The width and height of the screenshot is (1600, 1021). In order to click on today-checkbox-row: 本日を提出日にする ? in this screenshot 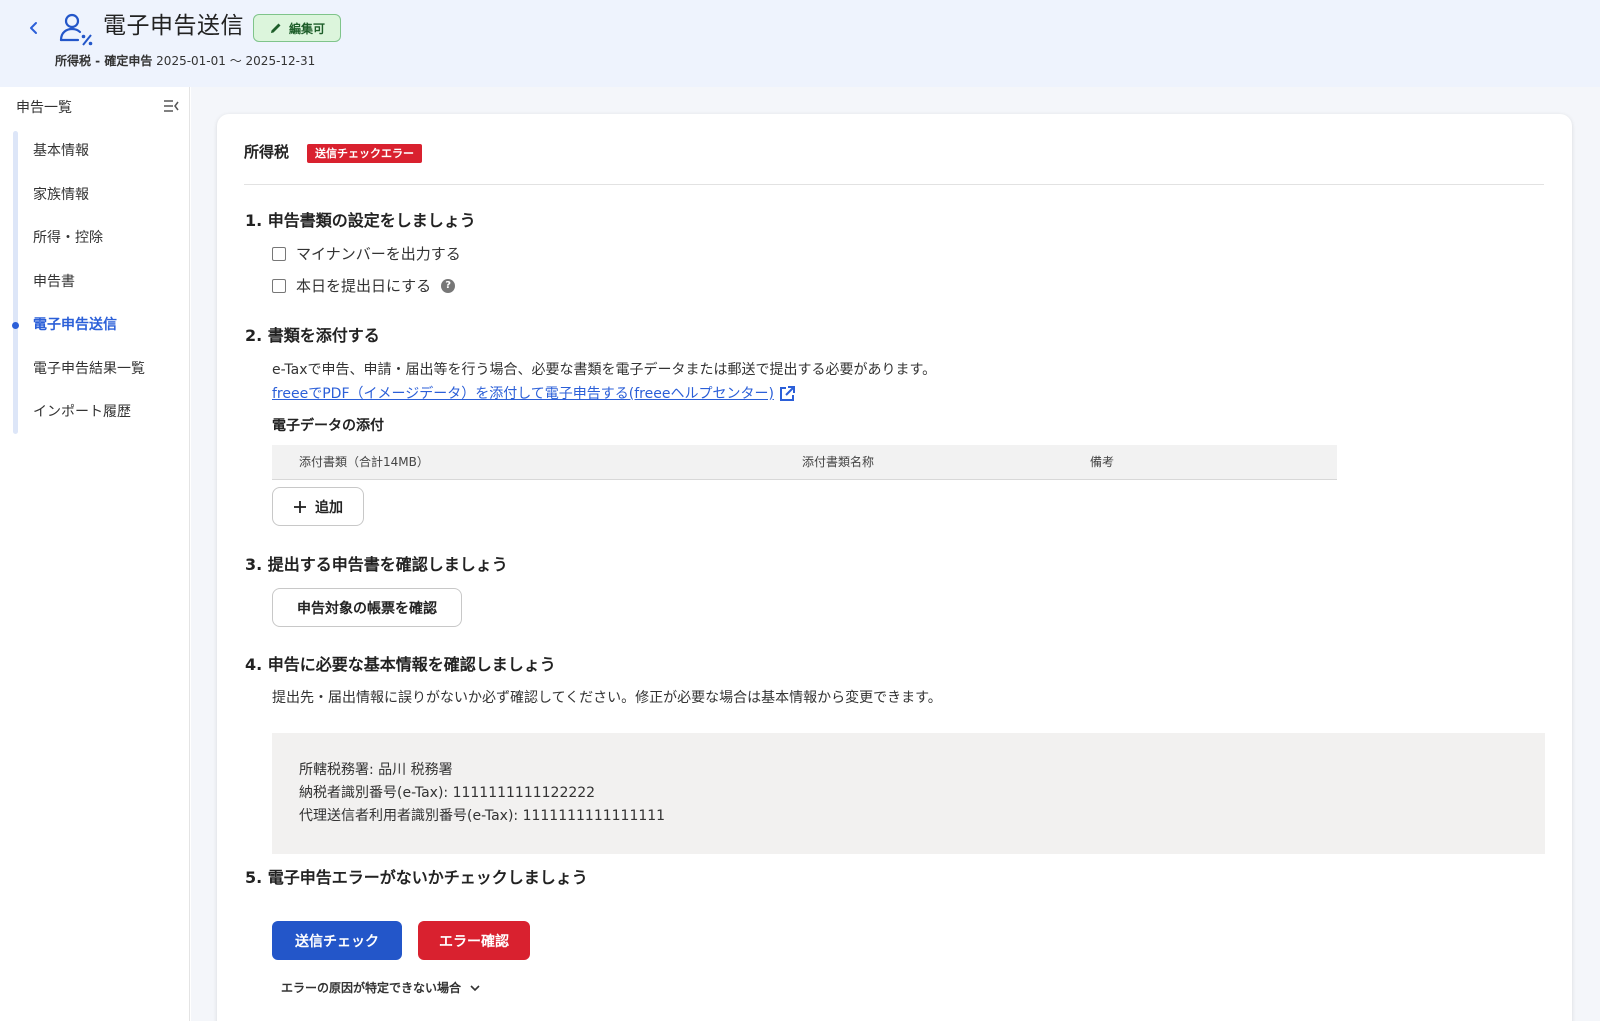, I will do `click(364, 286)`.